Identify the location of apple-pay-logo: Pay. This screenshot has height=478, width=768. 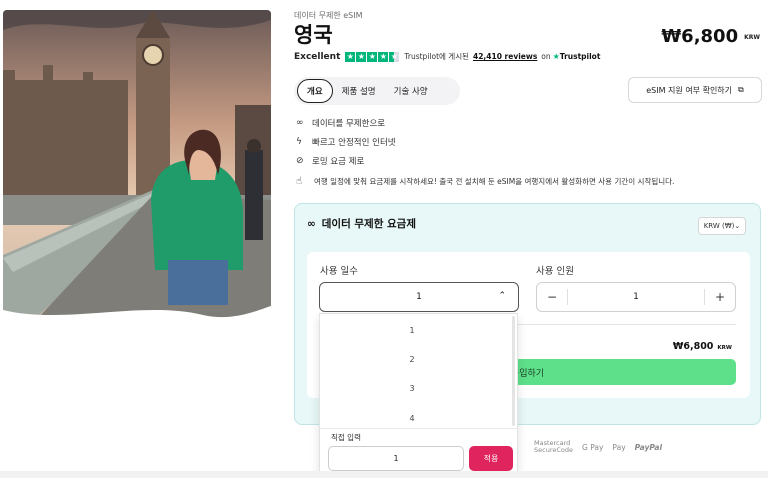
(619, 447).